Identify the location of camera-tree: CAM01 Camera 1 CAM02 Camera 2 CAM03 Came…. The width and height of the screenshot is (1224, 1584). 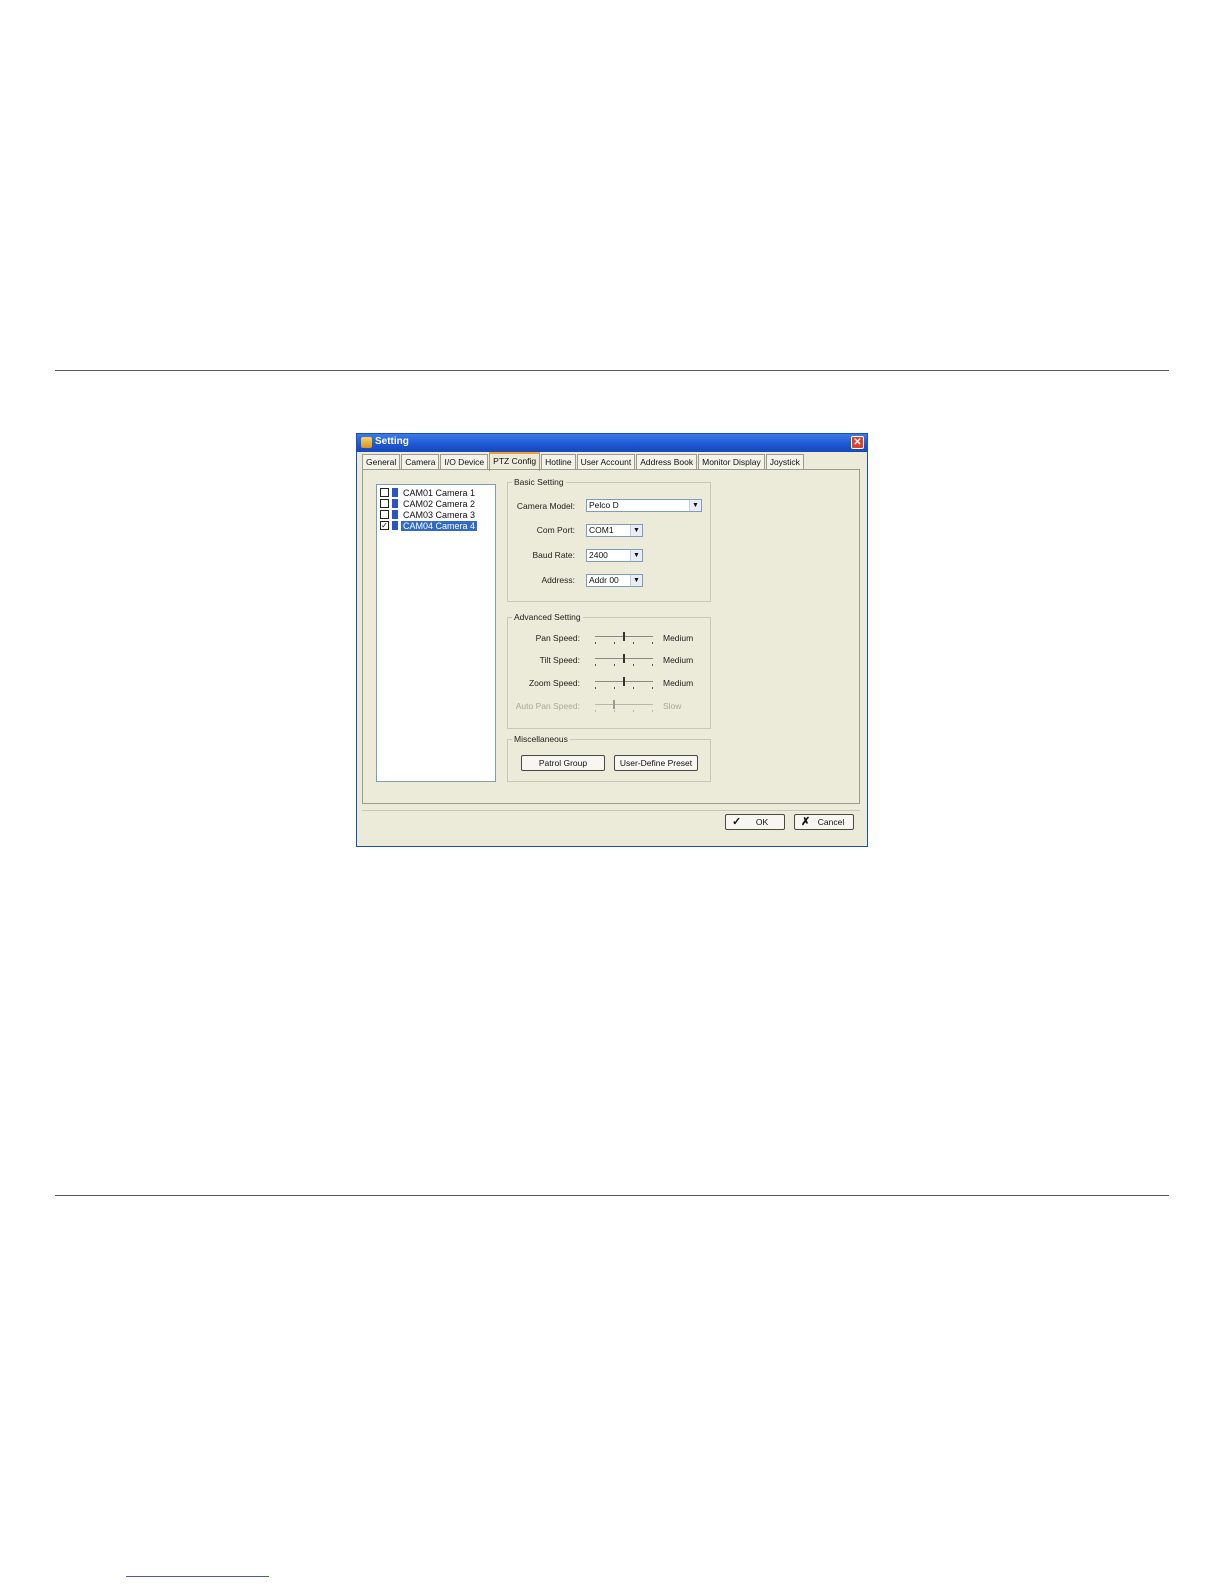
(436, 633).